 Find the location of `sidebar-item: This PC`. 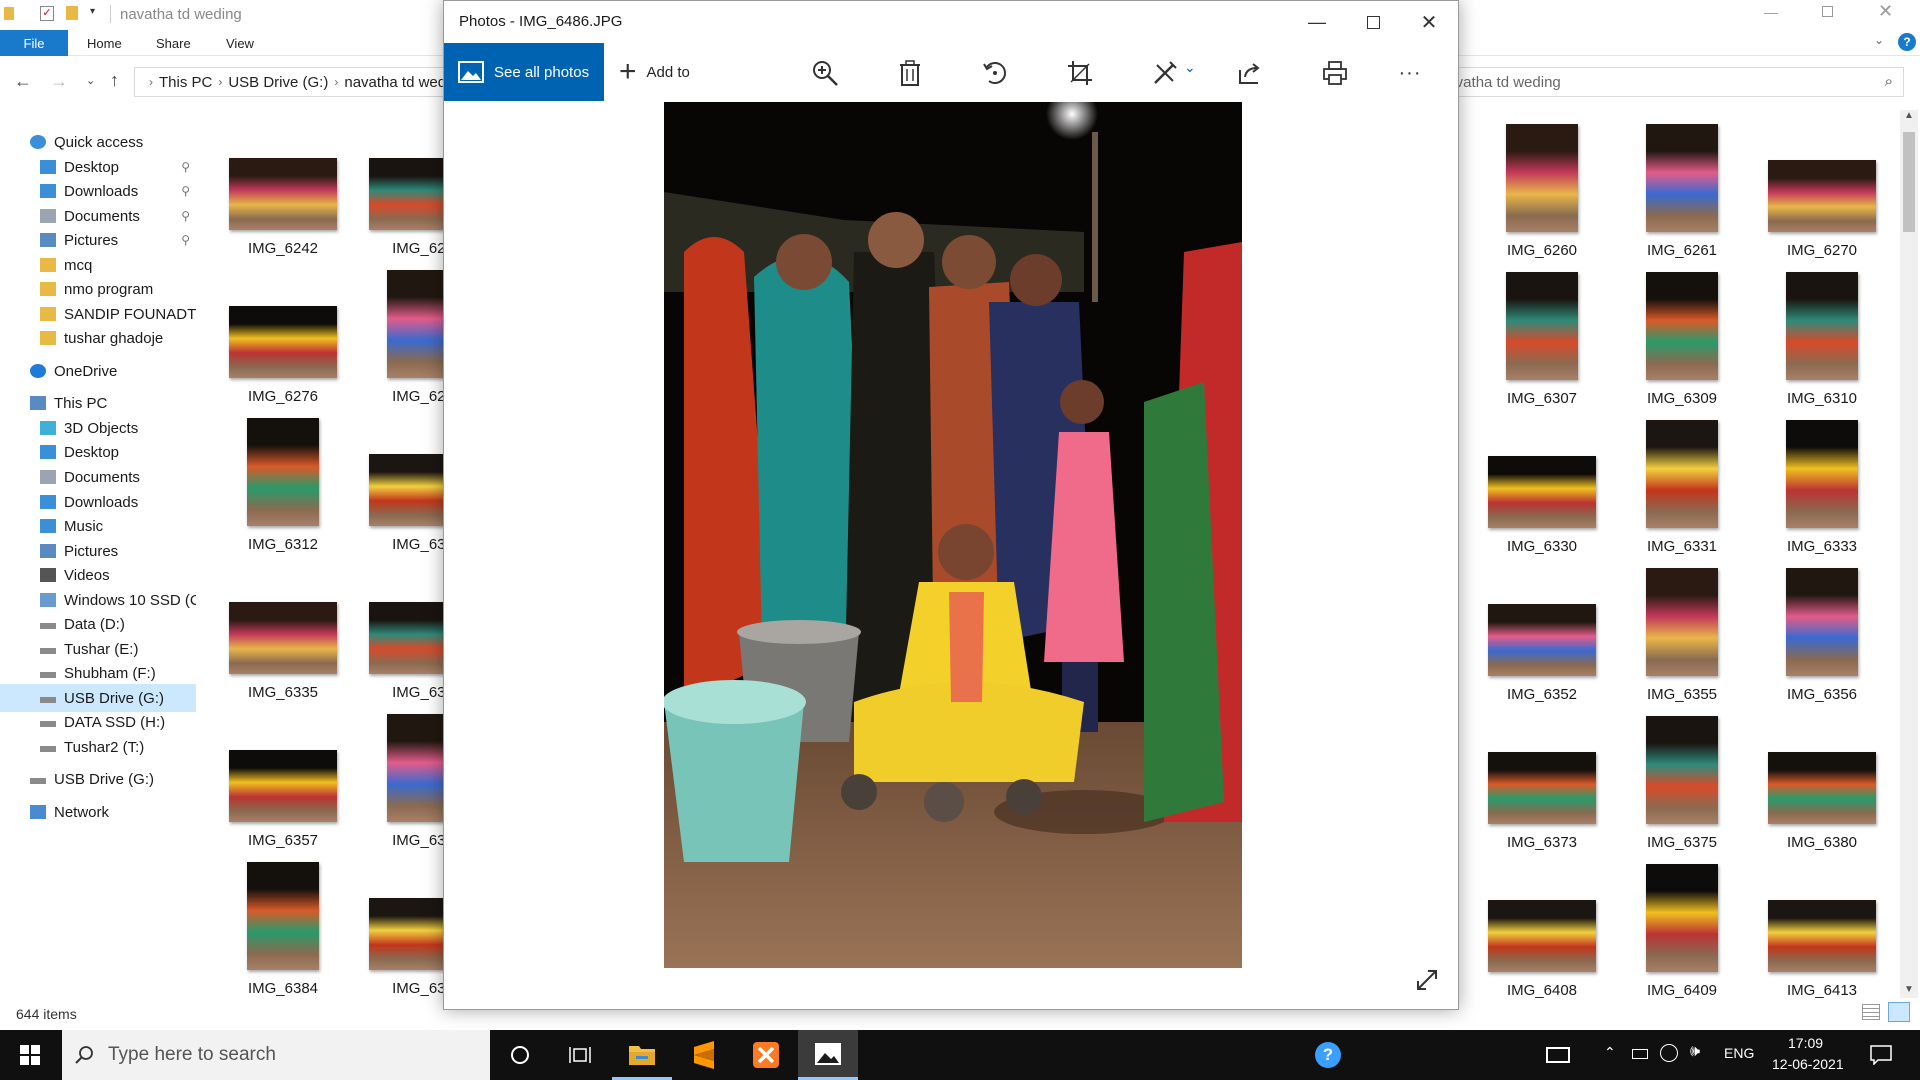

sidebar-item: This PC is located at coordinates (98, 403).